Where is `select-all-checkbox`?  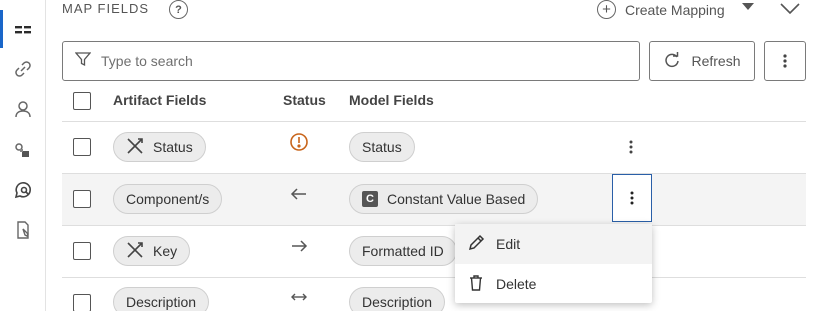 select-all-checkbox is located at coordinates (82, 101).